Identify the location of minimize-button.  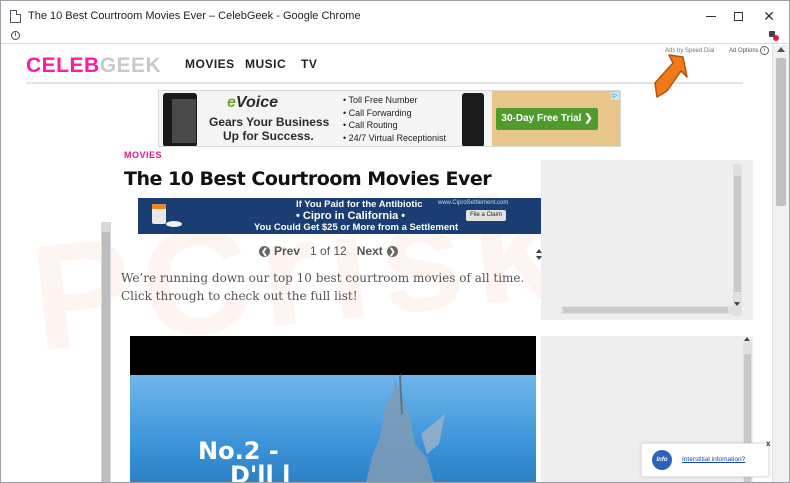
(711, 16).